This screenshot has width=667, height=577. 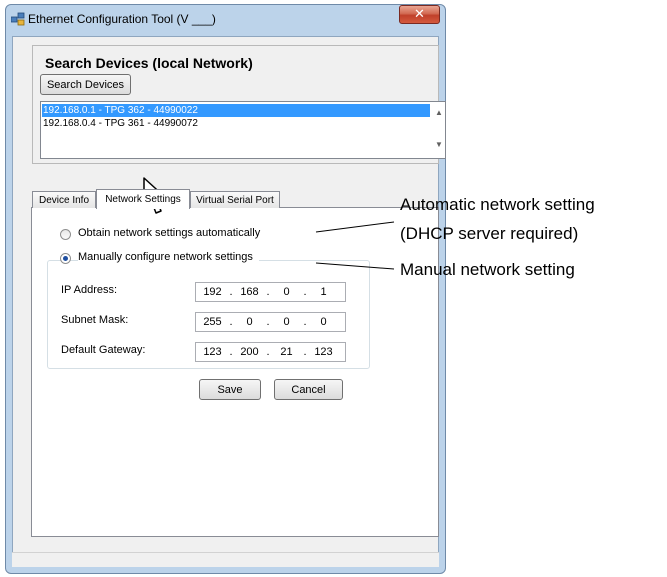 What do you see at coordinates (236, 110) in the screenshot?
I see `device-list-item: 192.168.0.1 - TPG 362 - 44990022` at bounding box center [236, 110].